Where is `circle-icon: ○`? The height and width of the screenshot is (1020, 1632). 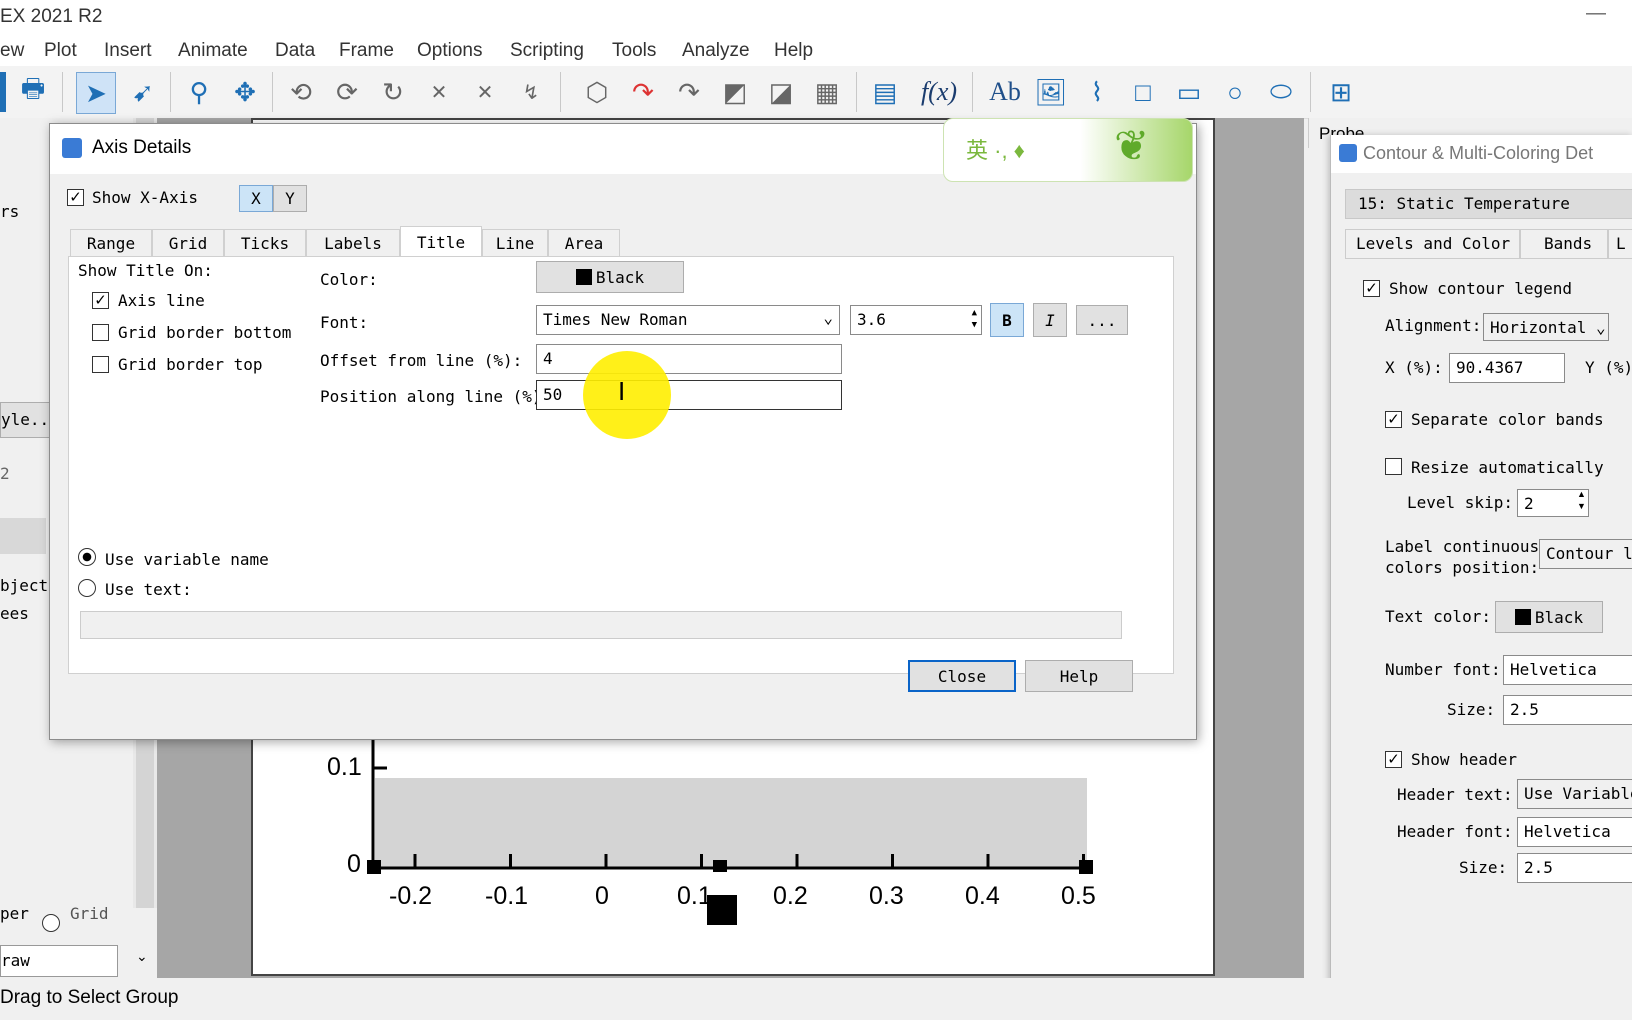 circle-icon: ○ is located at coordinates (1235, 92).